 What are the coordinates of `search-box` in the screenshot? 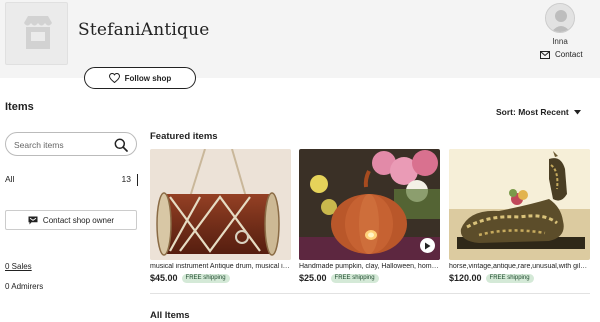 It's located at (71, 144).